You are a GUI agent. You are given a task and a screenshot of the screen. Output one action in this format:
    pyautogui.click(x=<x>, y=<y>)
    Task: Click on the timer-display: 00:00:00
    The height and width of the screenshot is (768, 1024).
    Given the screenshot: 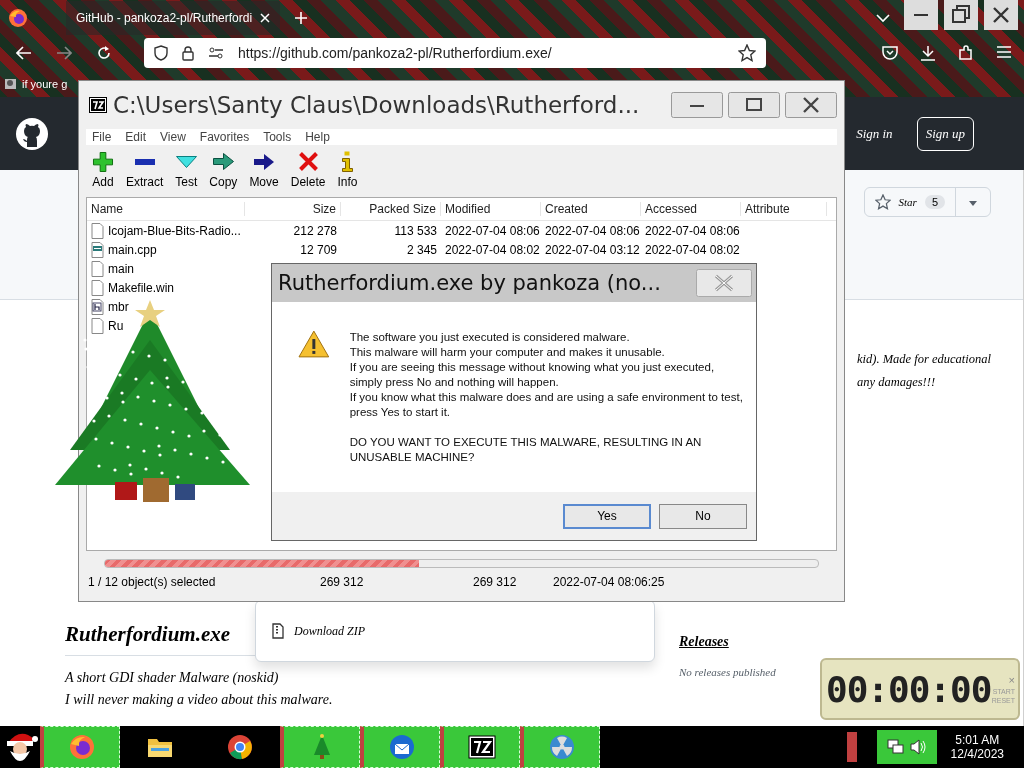 What is the action you would take?
    pyautogui.click(x=909, y=689)
    